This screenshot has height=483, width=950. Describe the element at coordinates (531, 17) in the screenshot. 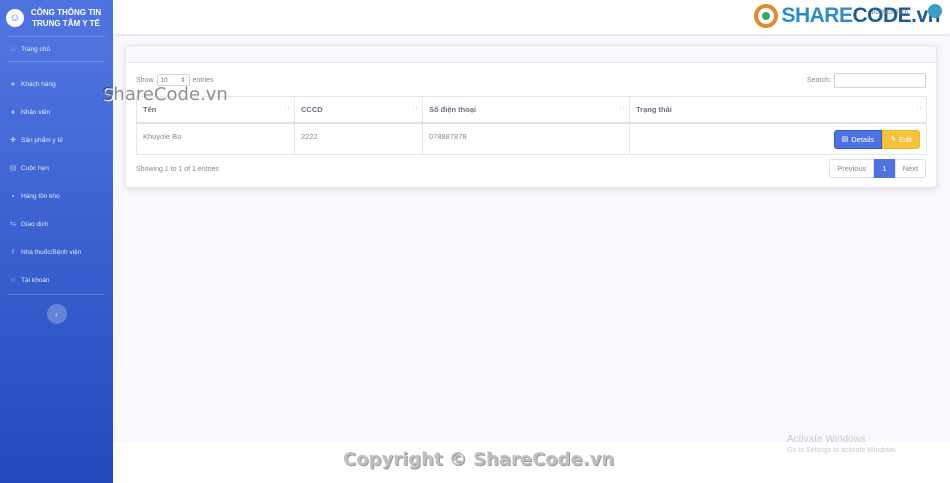

I see `topbar: SHARECODE.vn Bonface Tech` at that location.